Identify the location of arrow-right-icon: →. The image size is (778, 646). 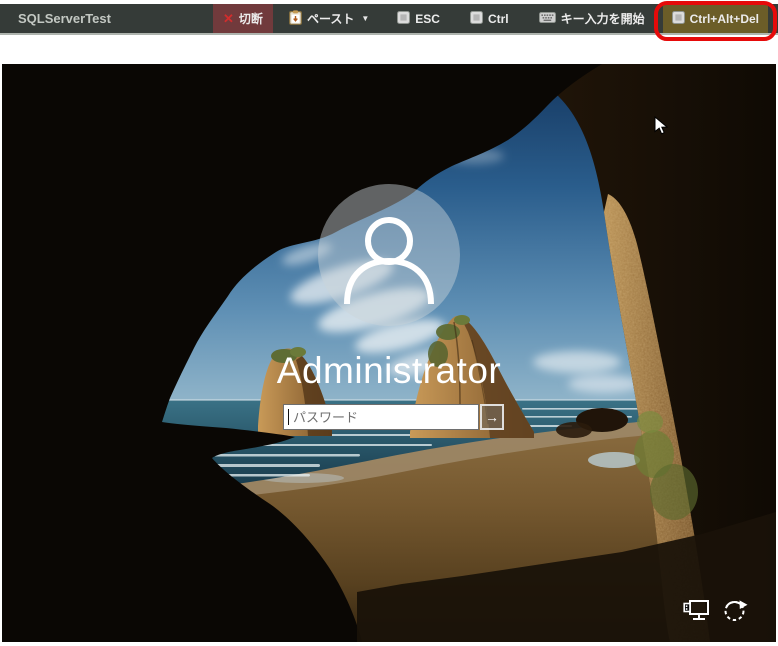
(492, 417).